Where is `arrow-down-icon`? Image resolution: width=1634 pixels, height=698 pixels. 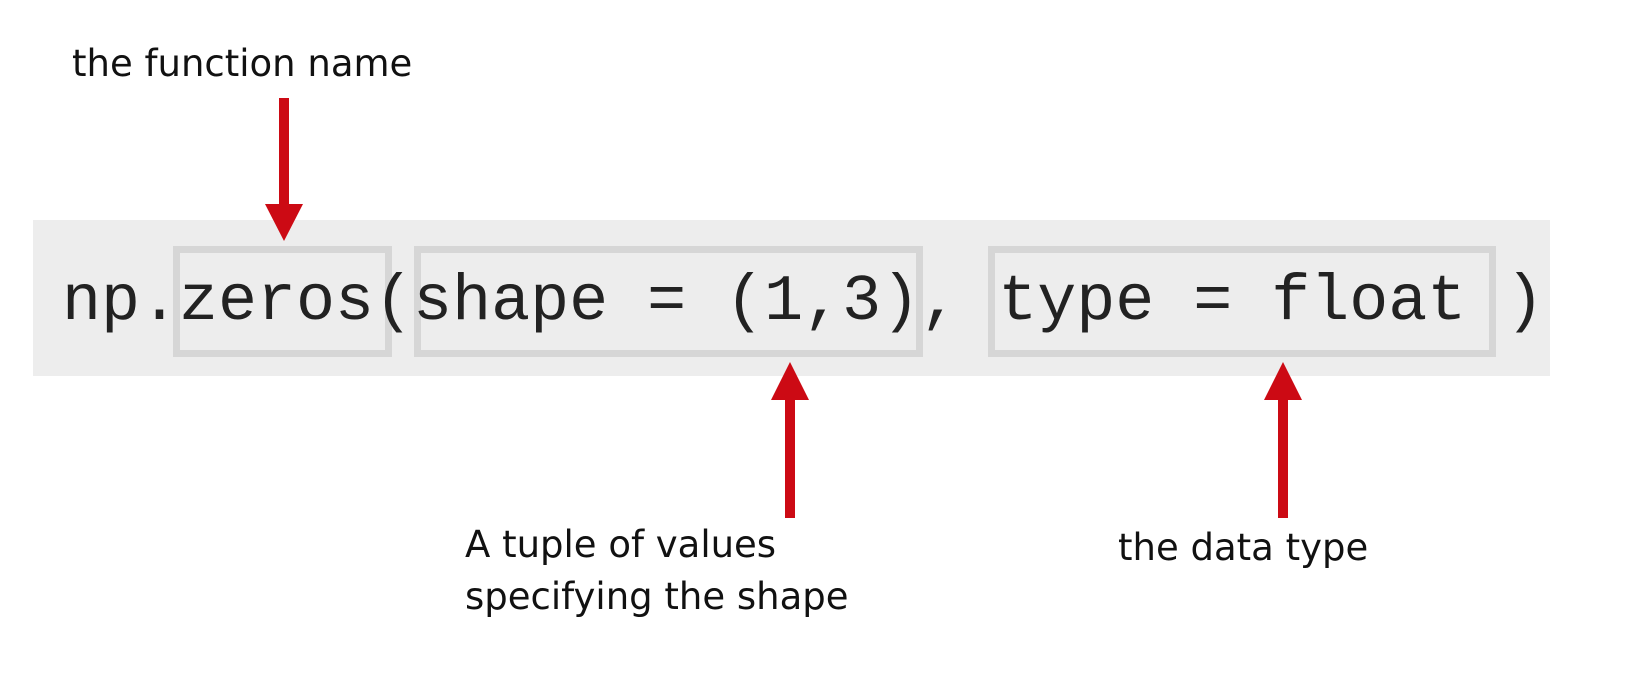 arrow-down-icon is located at coordinates (284, 169).